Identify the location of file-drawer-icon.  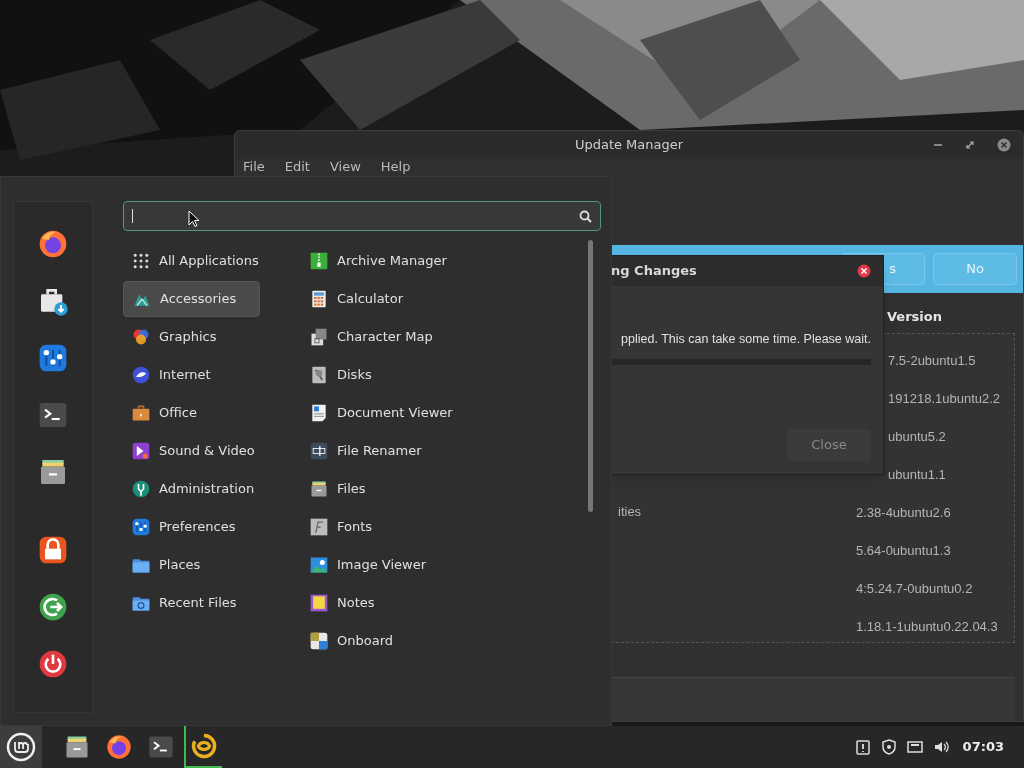
(319, 489).